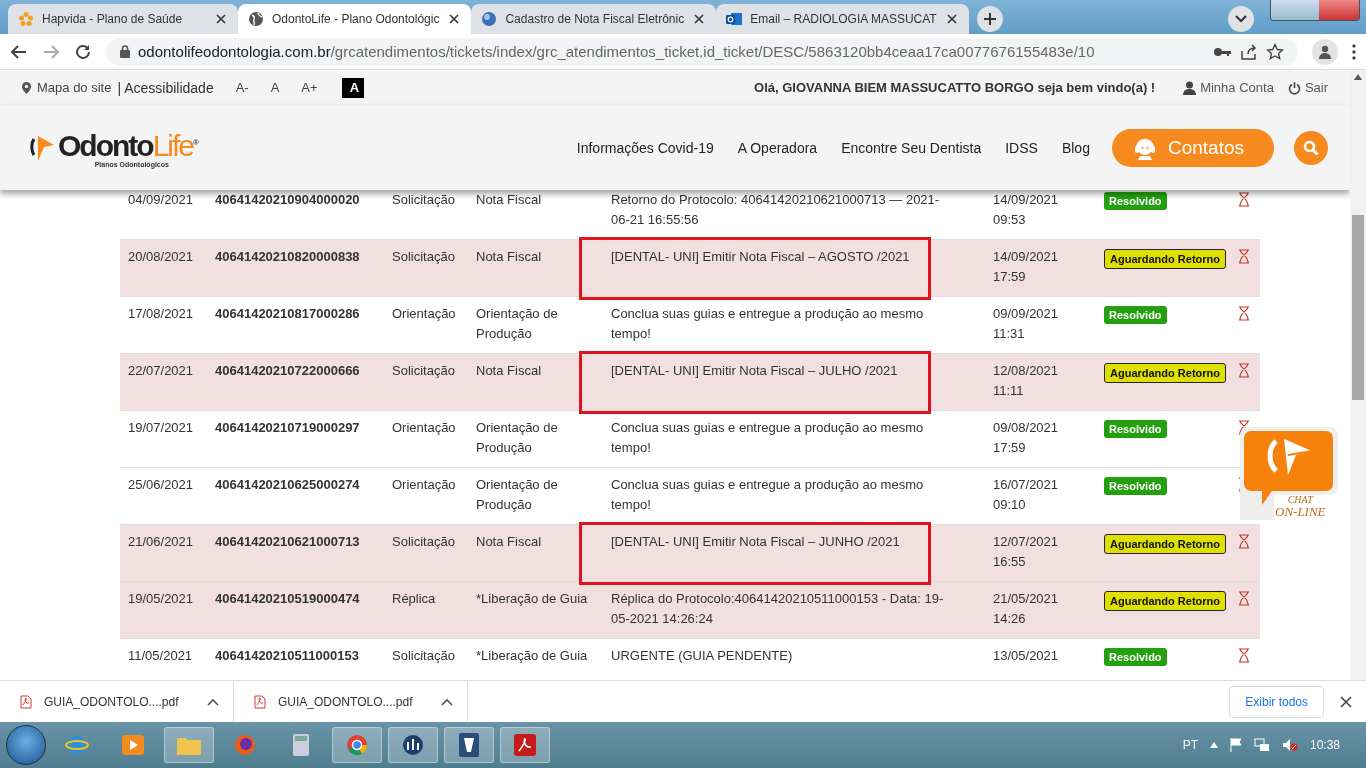 This screenshot has width=1366, height=768. Describe the element at coordinates (1324, 745) in the screenshot. I see `clock: 10:38` at that location.